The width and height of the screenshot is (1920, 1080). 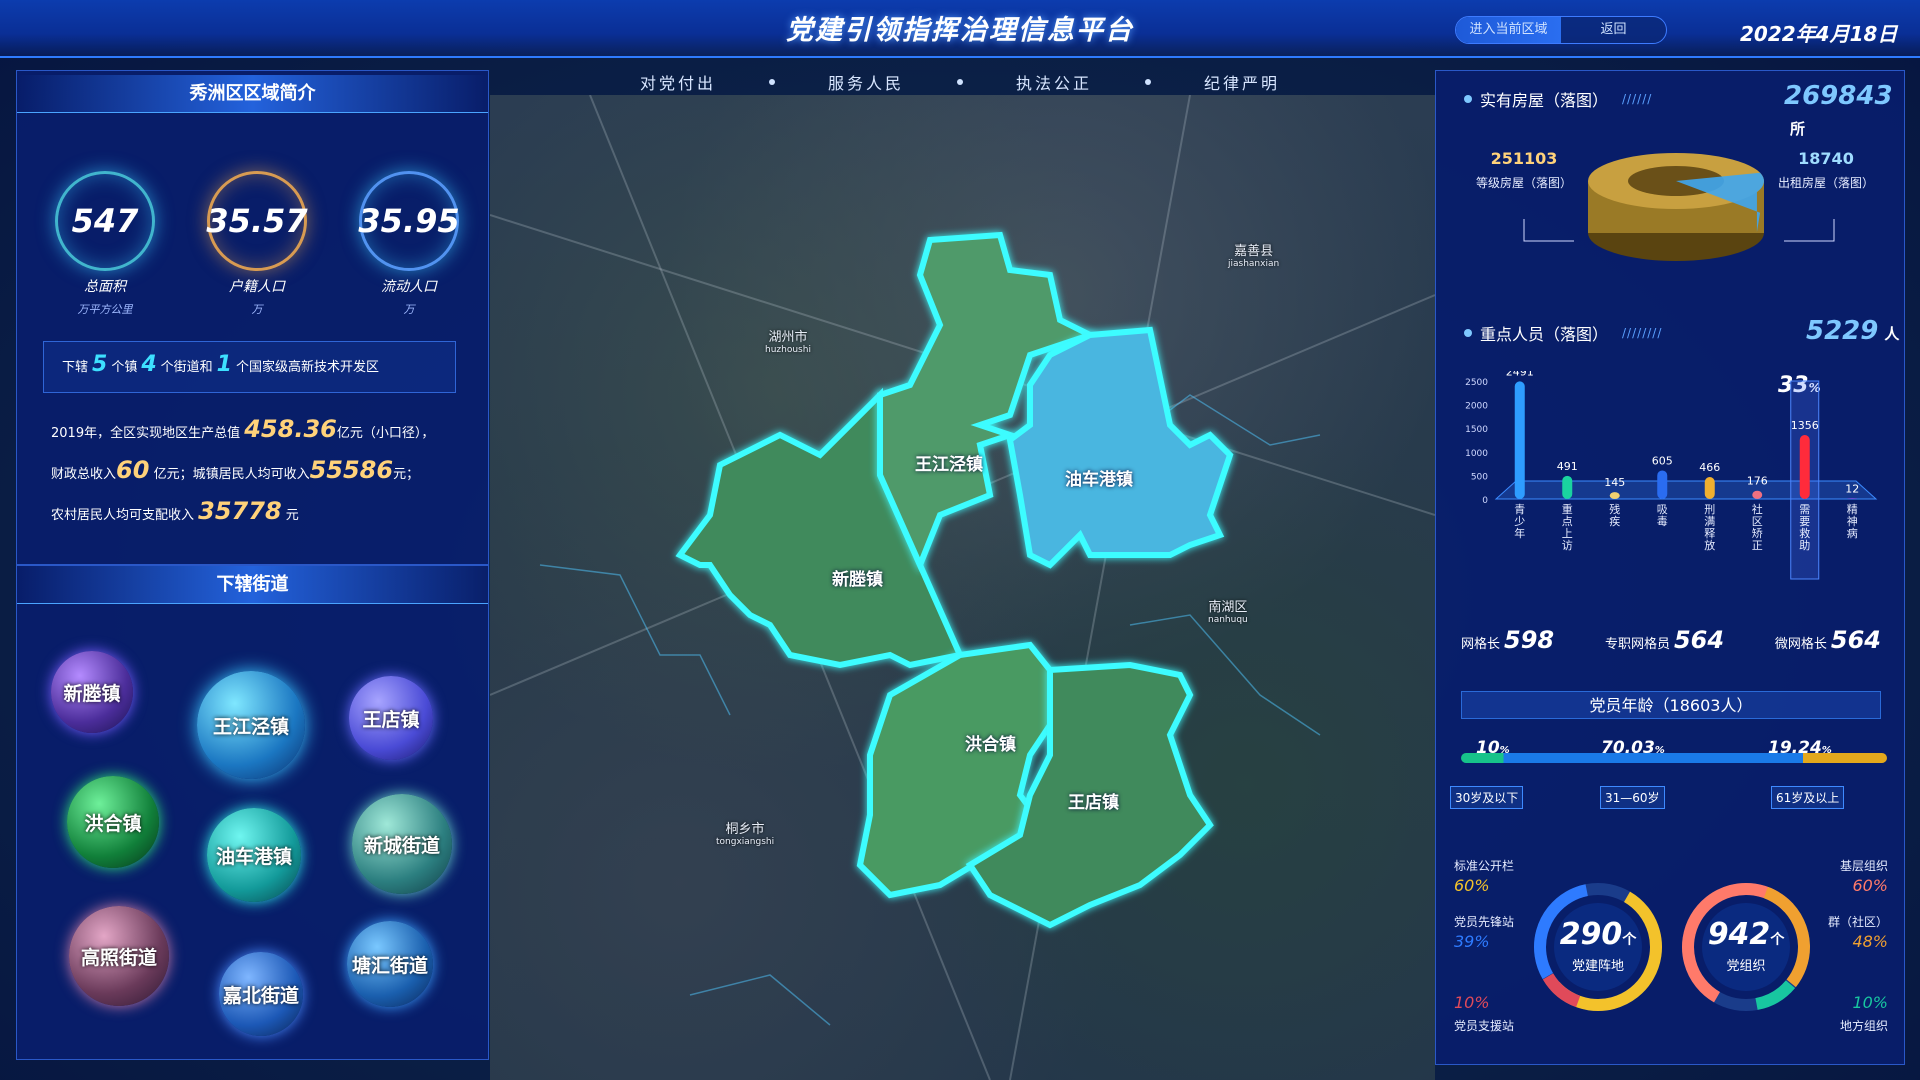 What do you see at coordinates (1699, 640) in the screenshot?
I see `grid-staff-value: 564` at bounding box center [1699, 640].